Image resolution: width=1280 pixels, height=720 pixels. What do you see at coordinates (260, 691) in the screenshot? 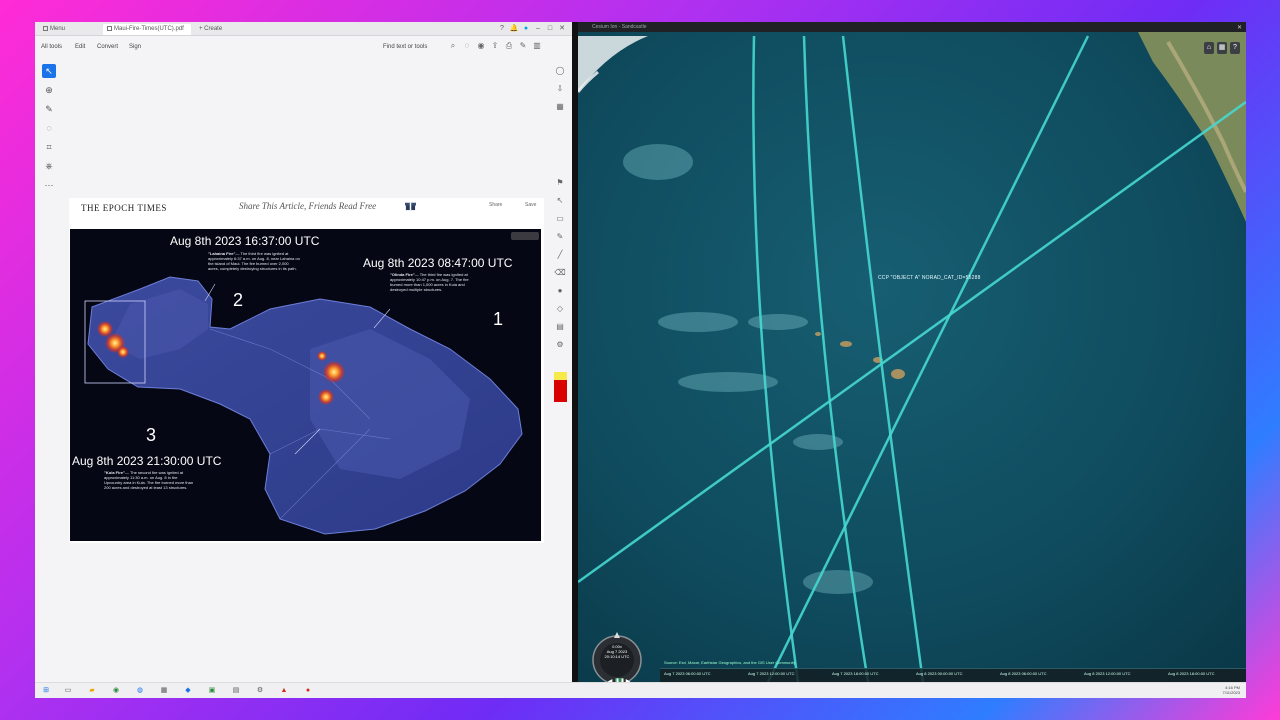
I see `settings-icon: ⚙` at bounding box center [260, 691].